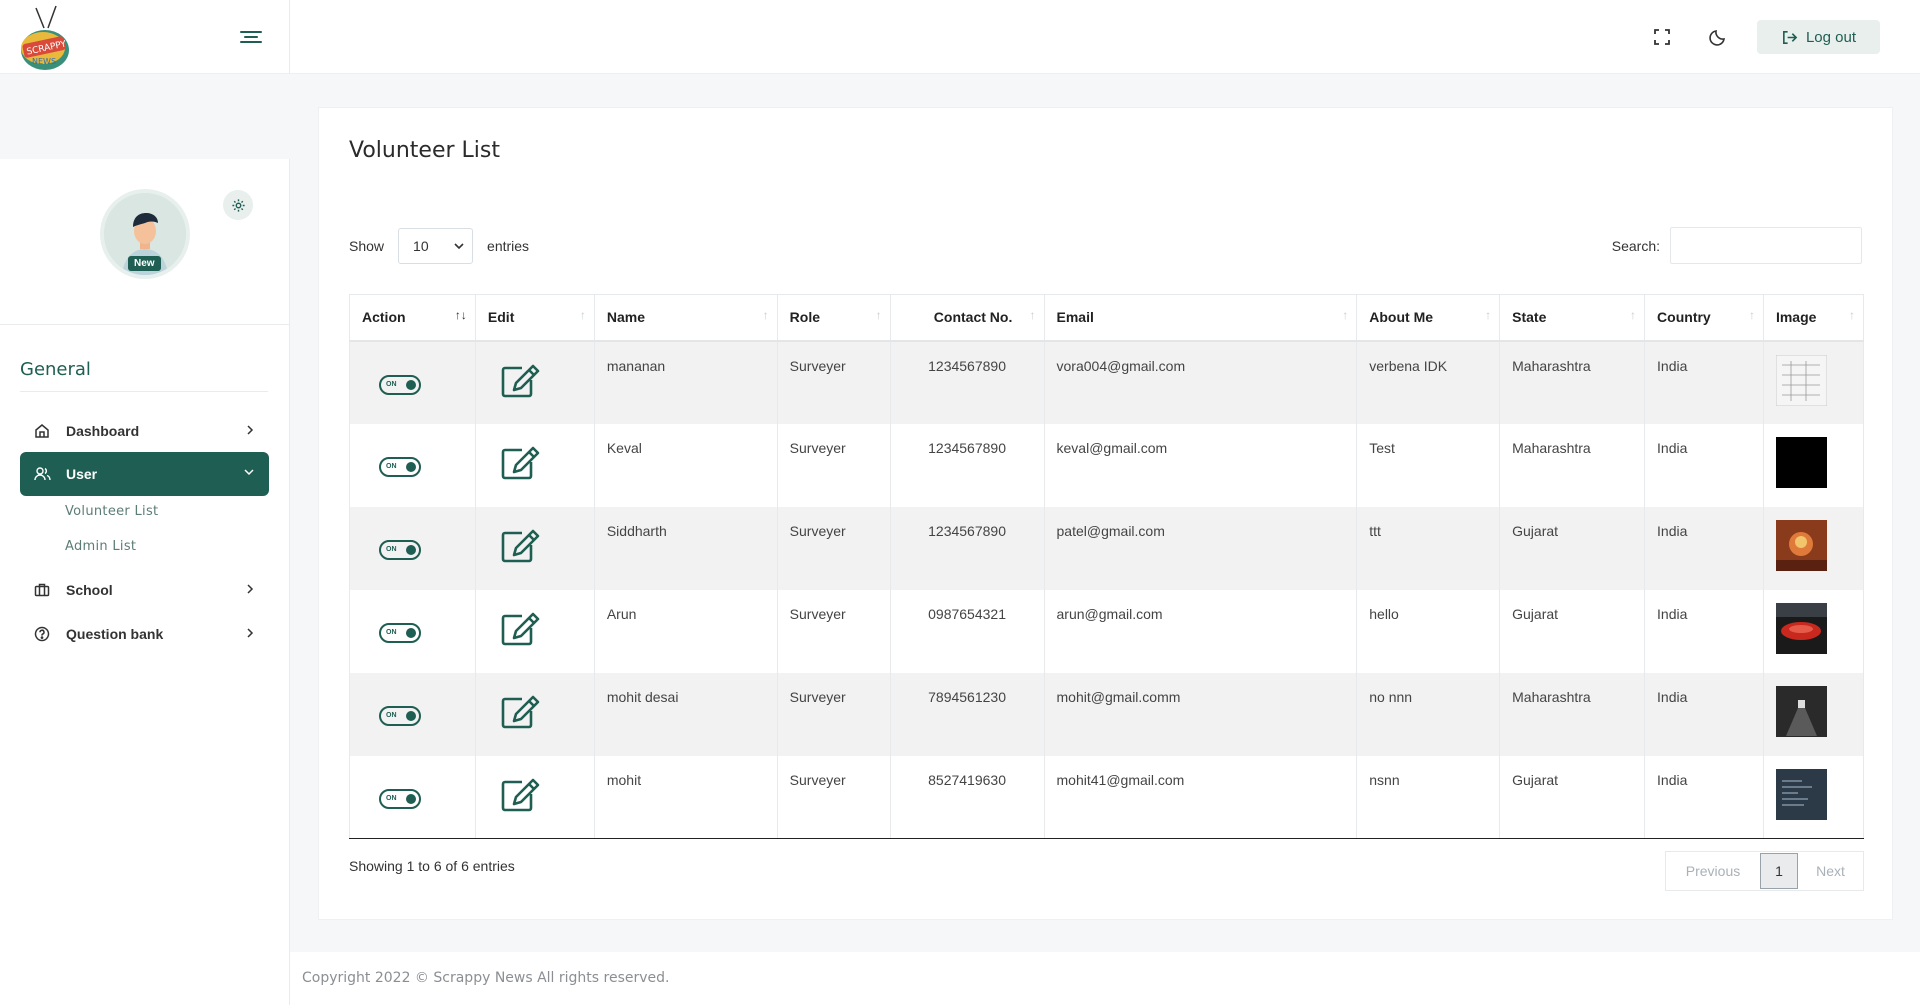  I want to click on entries-label: entries, so click(508, 246).